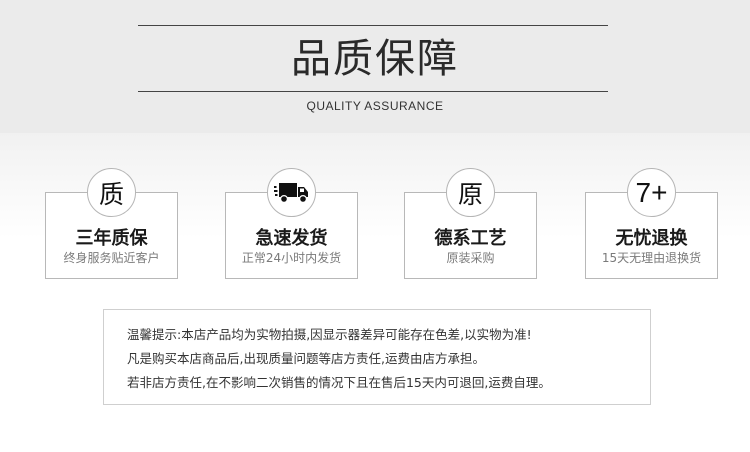  What do you see at coordinates (651, 238) in the screenshot?
I see `feature-name: 无忧退换` at bounding box center [651, 238].